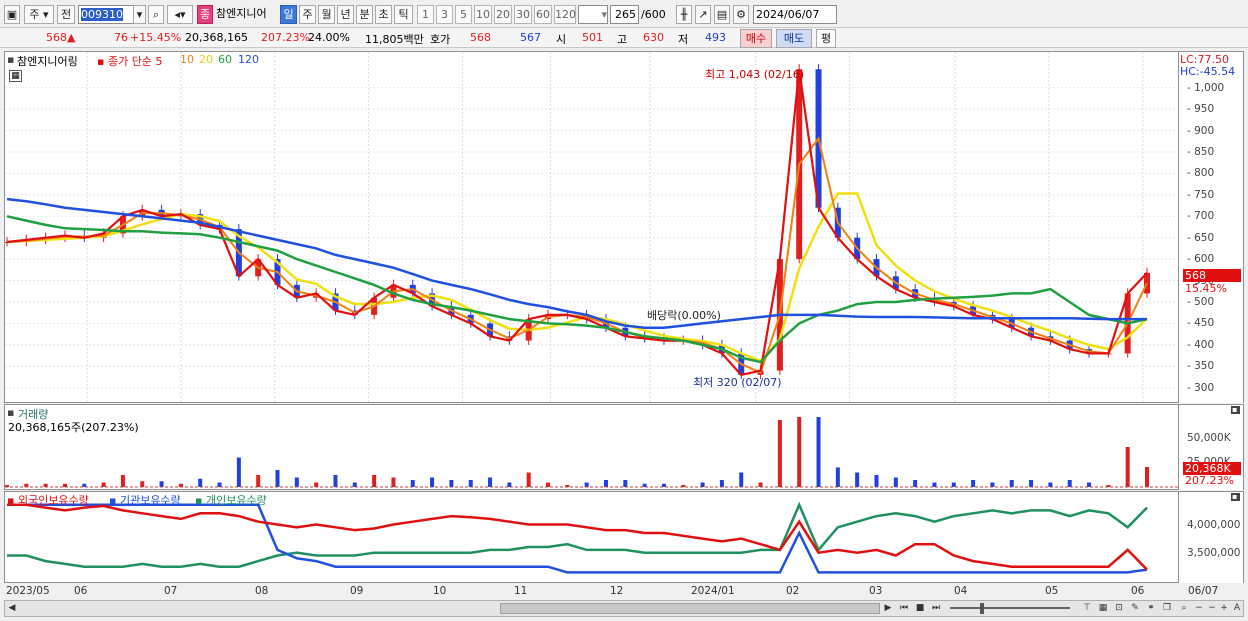 The image size is (1248, 621). What do you see at coordinates (617, 591) in the screenshot?
I see `x-label: 12` at bounding box center [617, 591].